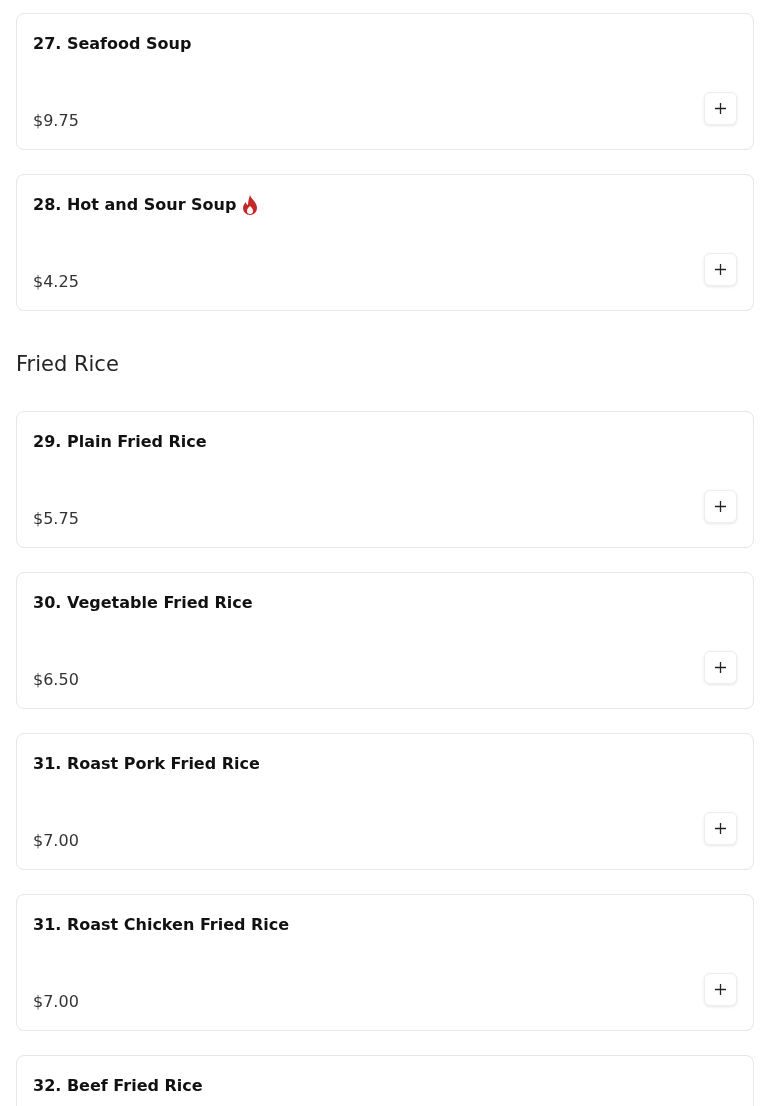 This screenshot has width=770, height=1106. I want to click on item-price: $5.75, so click(56, 519).